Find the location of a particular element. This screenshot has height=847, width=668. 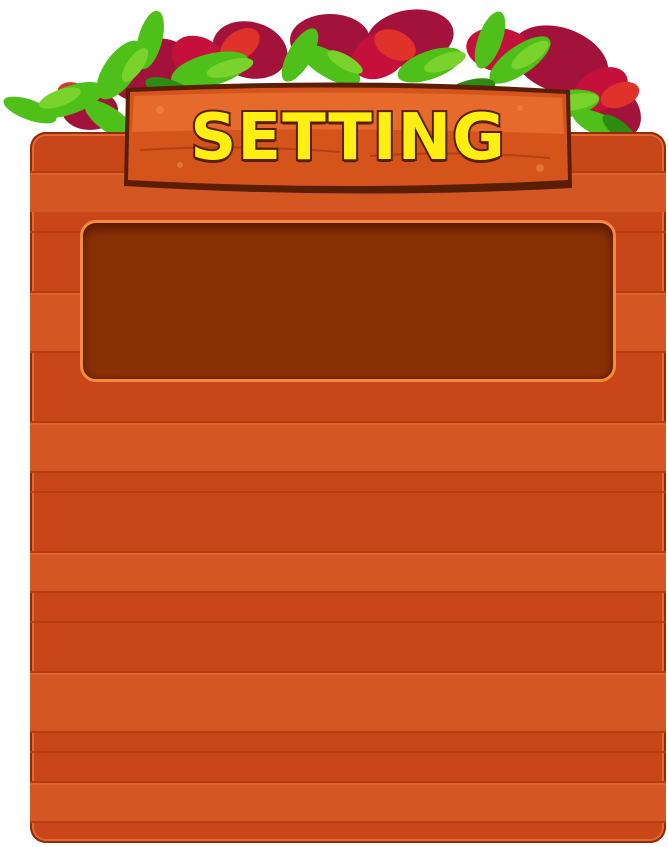

dialog-title: SETTING is located at coordinates (347, 138).